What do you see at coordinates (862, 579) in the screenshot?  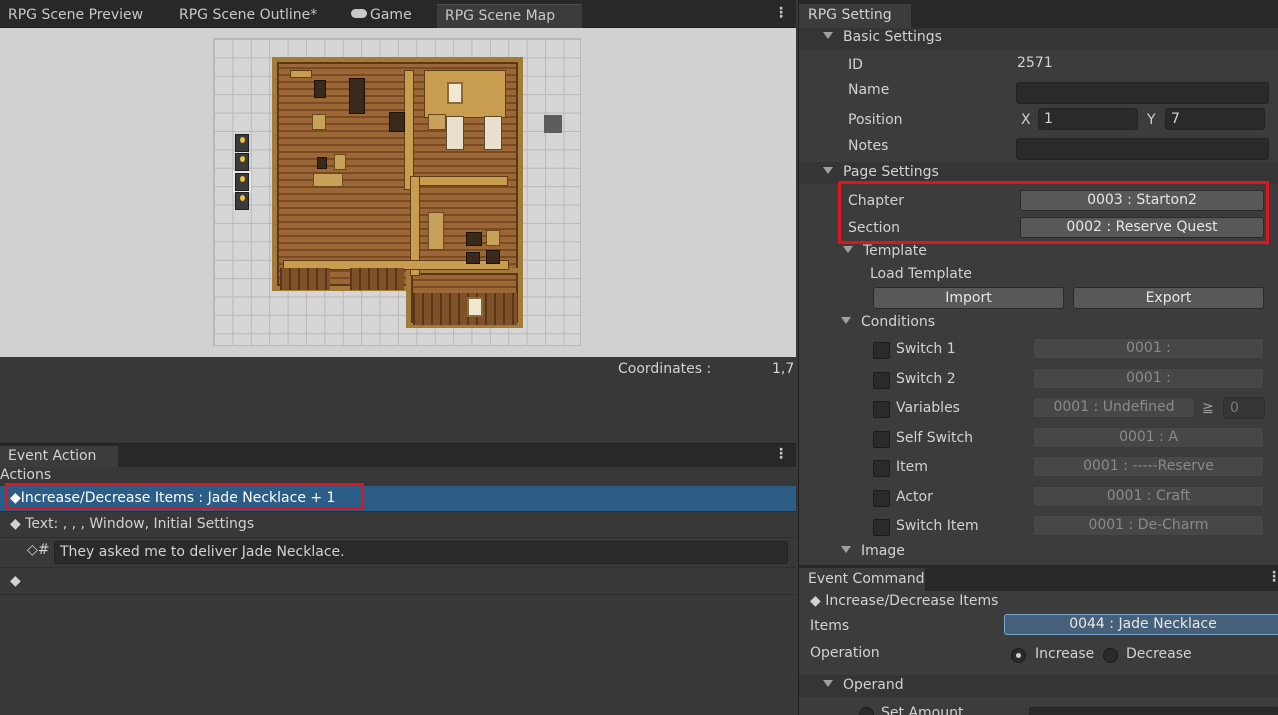 I see `tab-event-command: Event Command` at bounding box center [862, 579].